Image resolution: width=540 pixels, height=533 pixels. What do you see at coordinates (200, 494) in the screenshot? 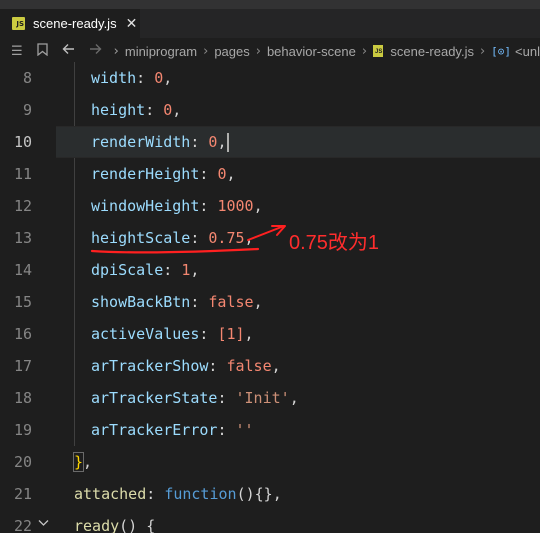
I see `function-keyword: function` at bounding box center [200, 494].